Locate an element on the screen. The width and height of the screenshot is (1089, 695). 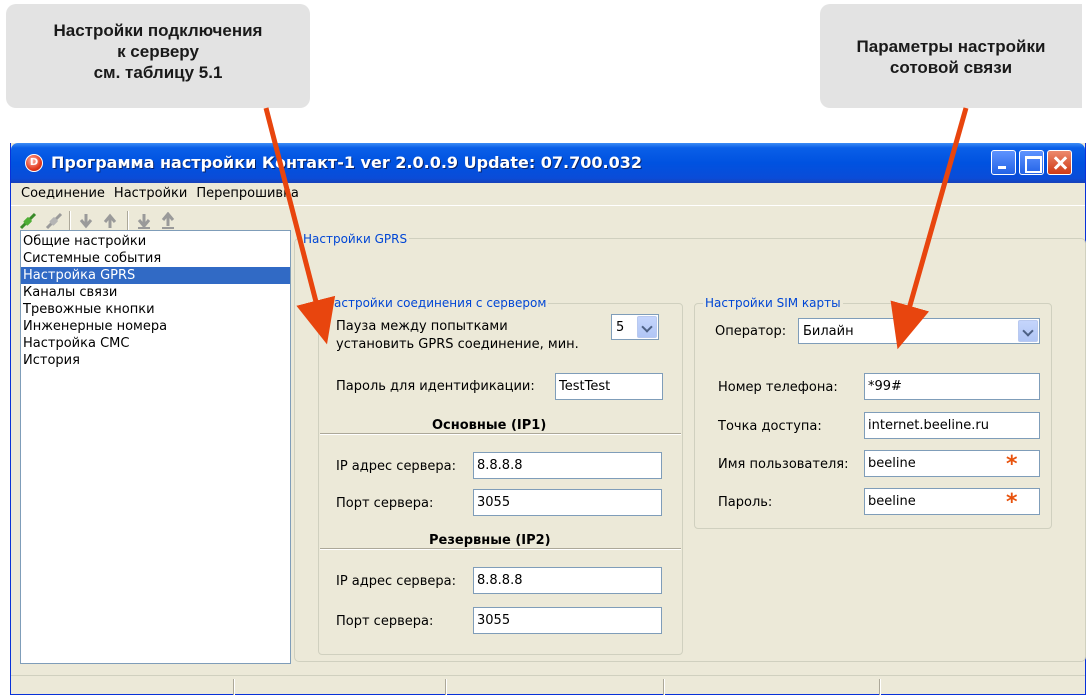
pause-value: 5 is located at coordinates (620, 327).